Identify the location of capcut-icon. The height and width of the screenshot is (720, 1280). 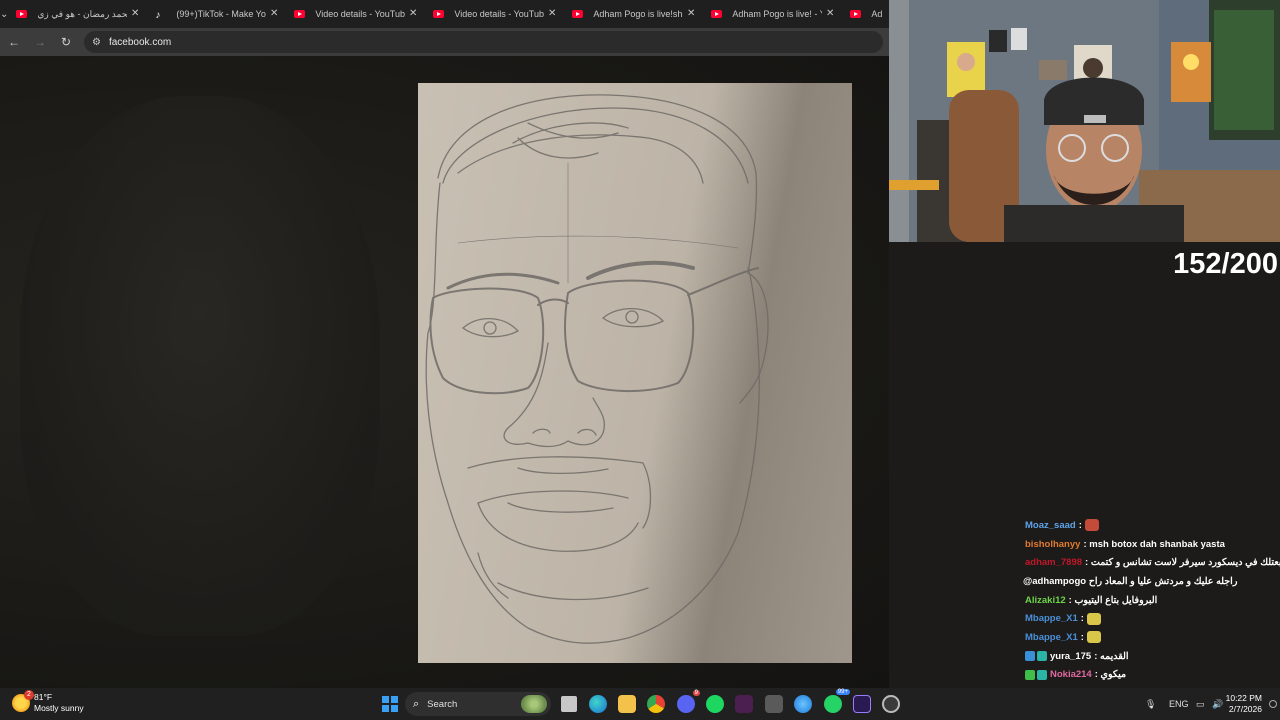
(774, 704).